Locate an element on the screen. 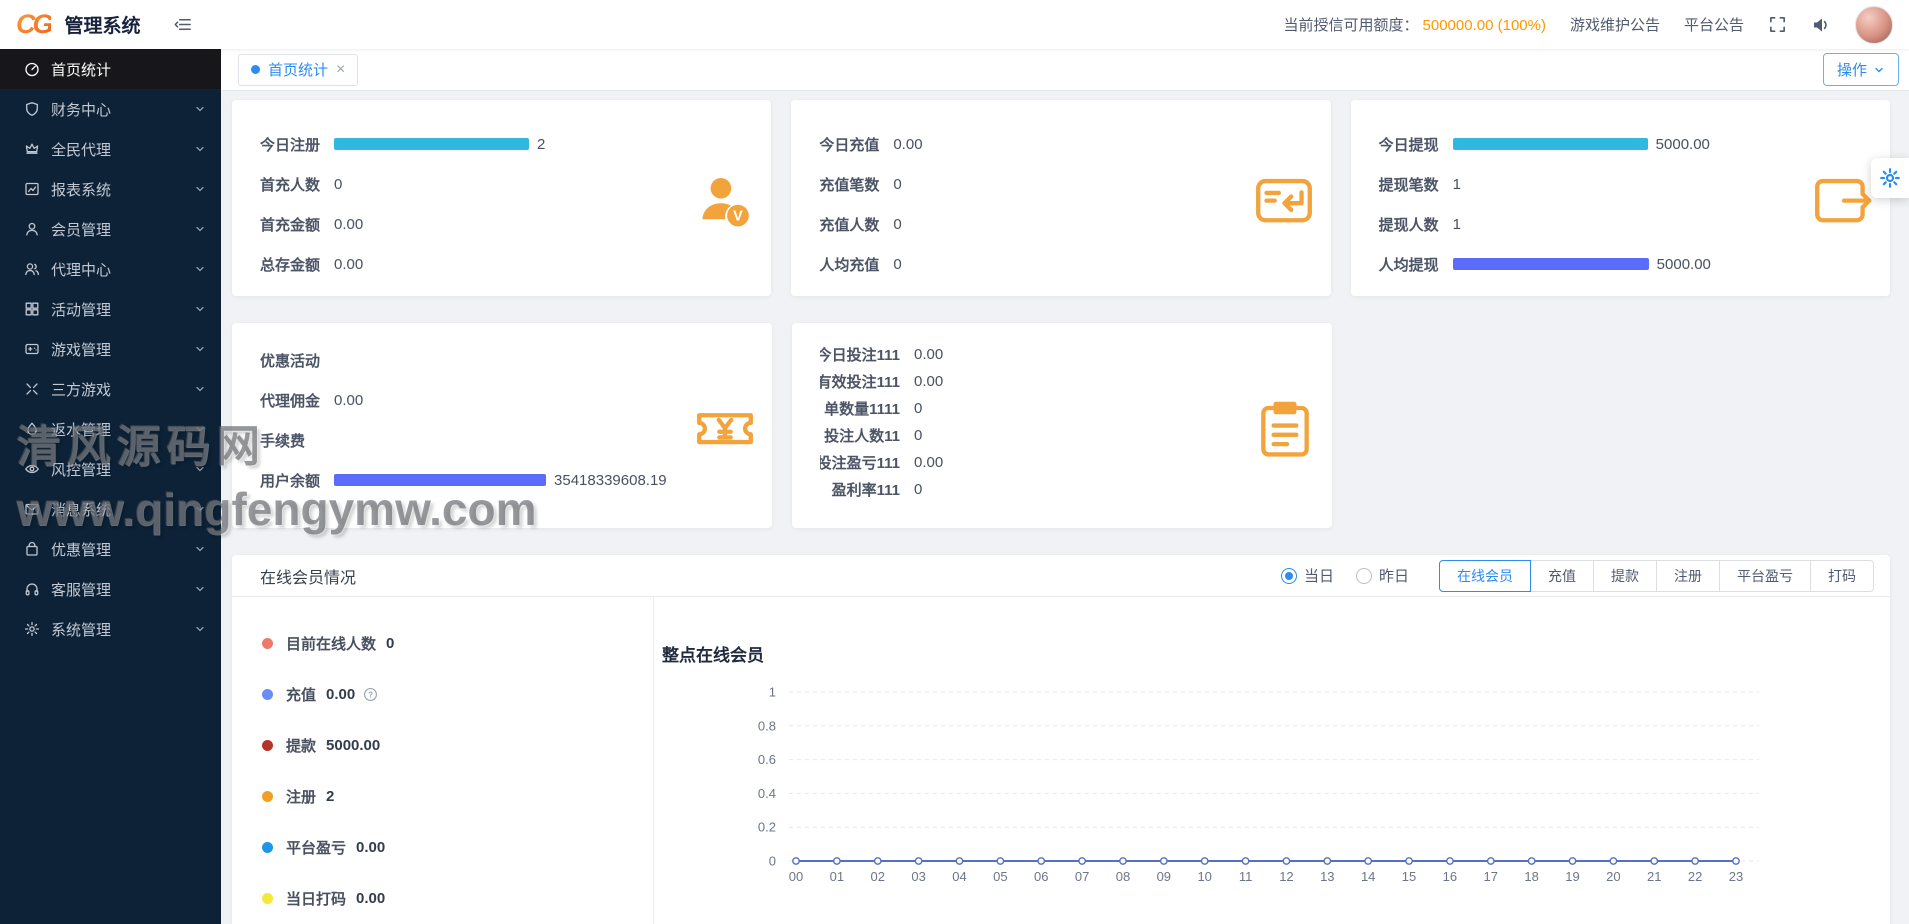 The width and height of the screenshot is (1909, 924). sidebar-item-0: 首页统计 is located at coordinates (110, 69).